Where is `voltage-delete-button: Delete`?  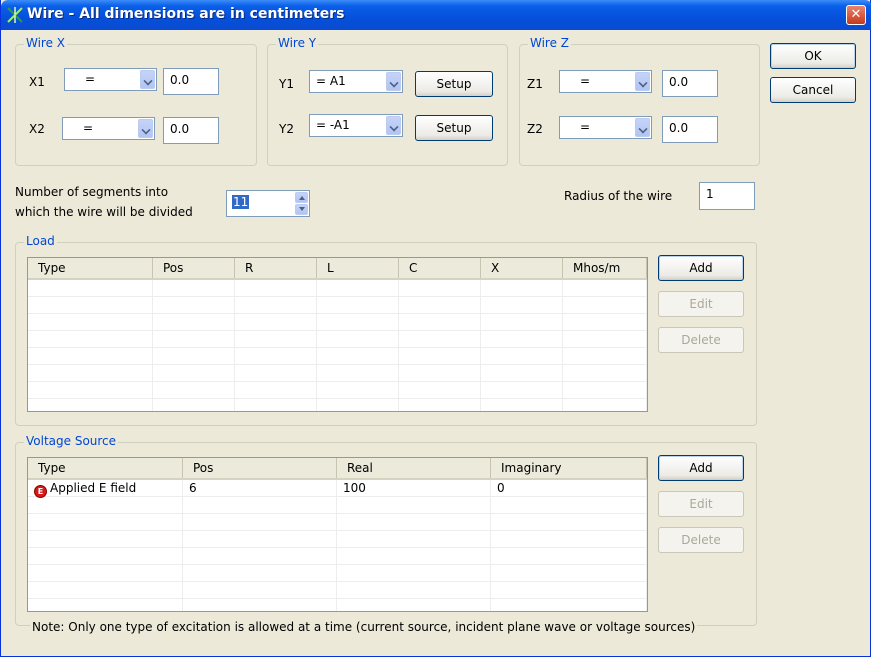 voltage-delete-button: Delete is located at coordinates (701, 540).